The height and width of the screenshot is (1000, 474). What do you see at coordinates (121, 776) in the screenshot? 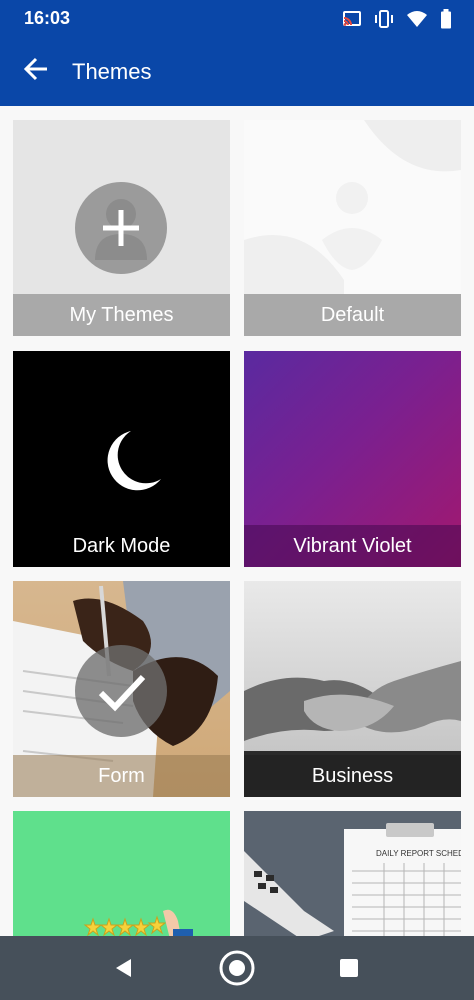
I see `theme-label: Form` at bounding box center [121, 776].